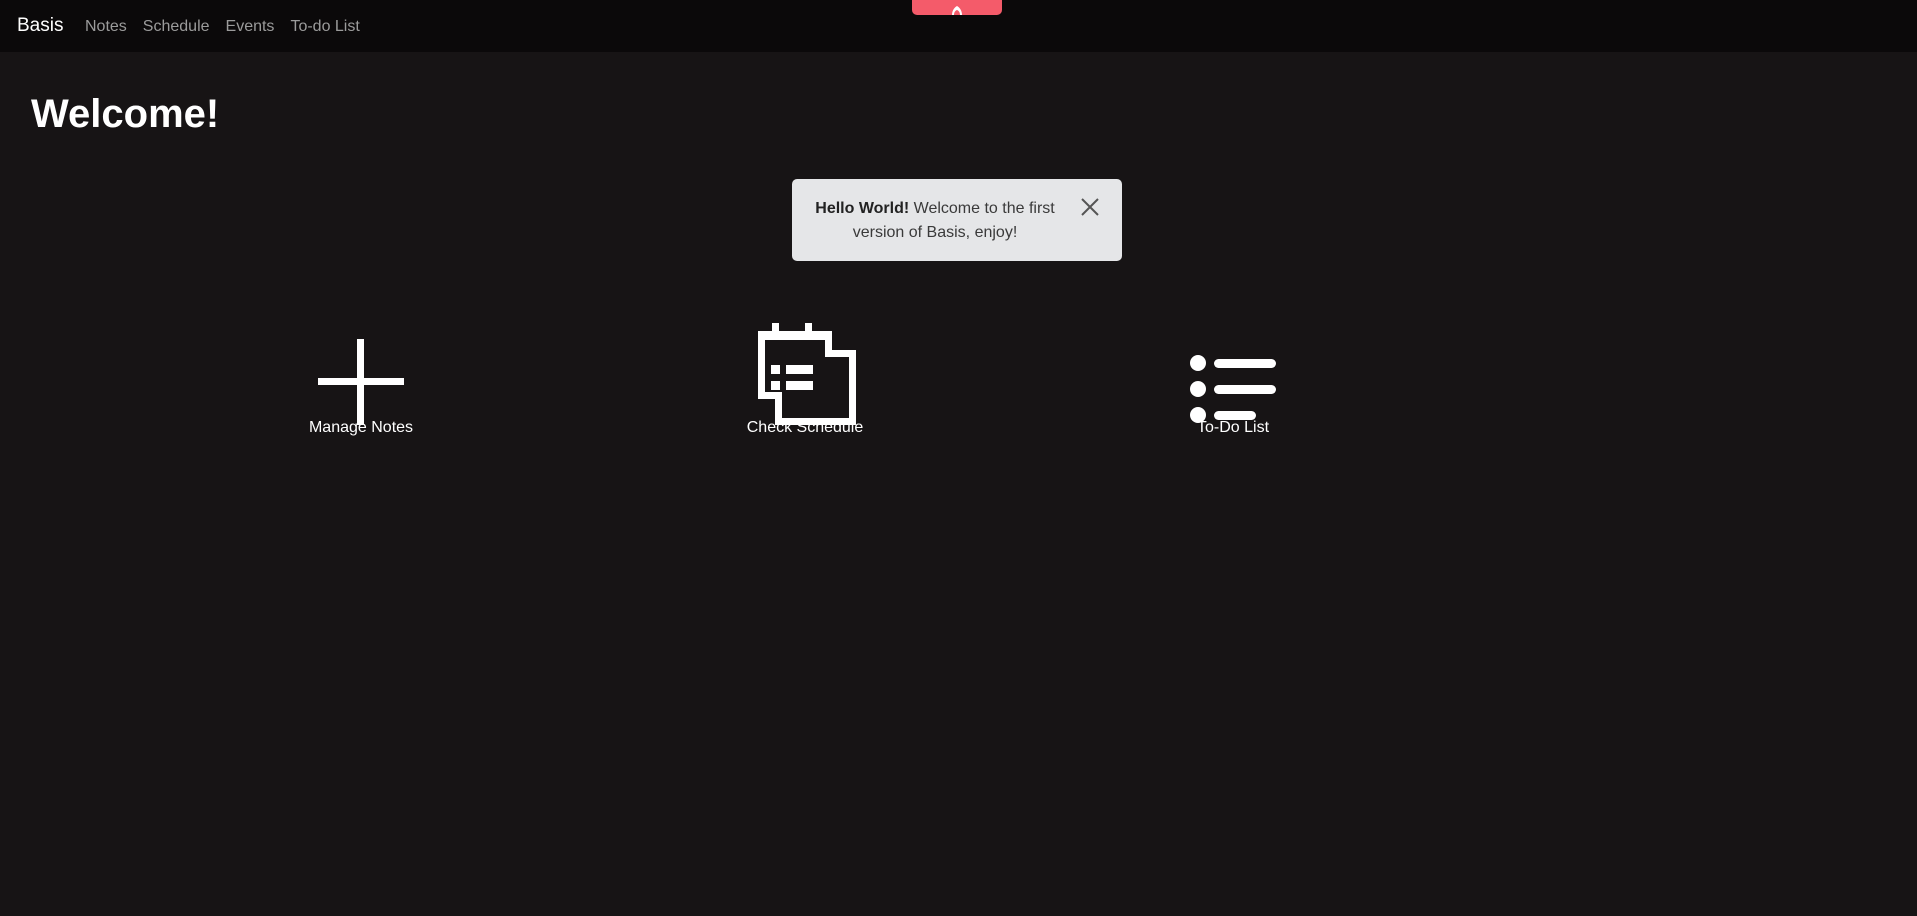 The height and width of the screenshot is (916, 1917). I want to click on nav-link-todo-list: To-do List, so click(324, 26).